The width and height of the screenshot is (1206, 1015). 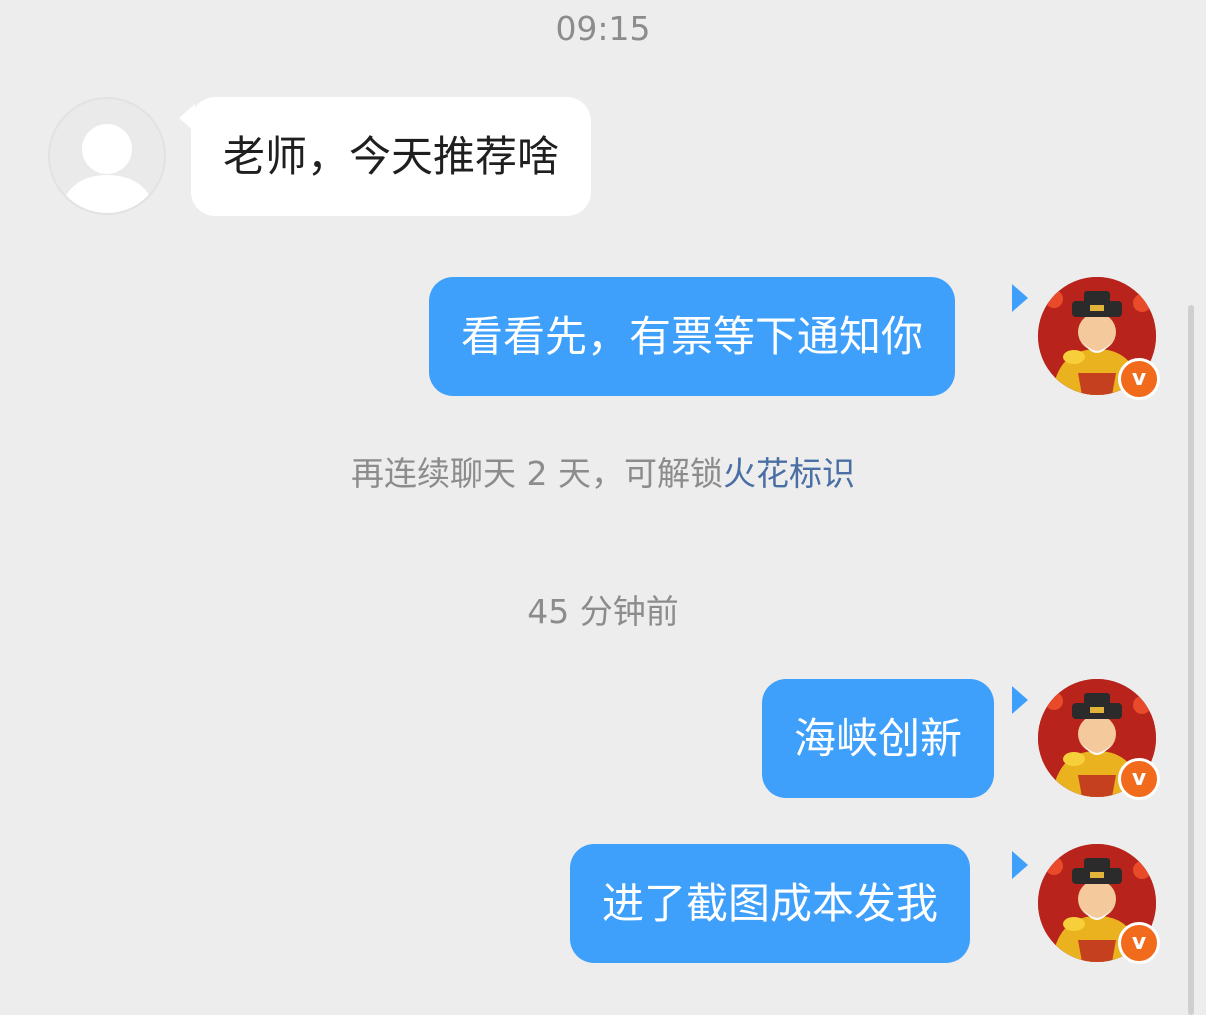 What do you see at coordinates (1191, 660) in the screenshot?
I see `scrollbar` at bounding box center [1191, 660].